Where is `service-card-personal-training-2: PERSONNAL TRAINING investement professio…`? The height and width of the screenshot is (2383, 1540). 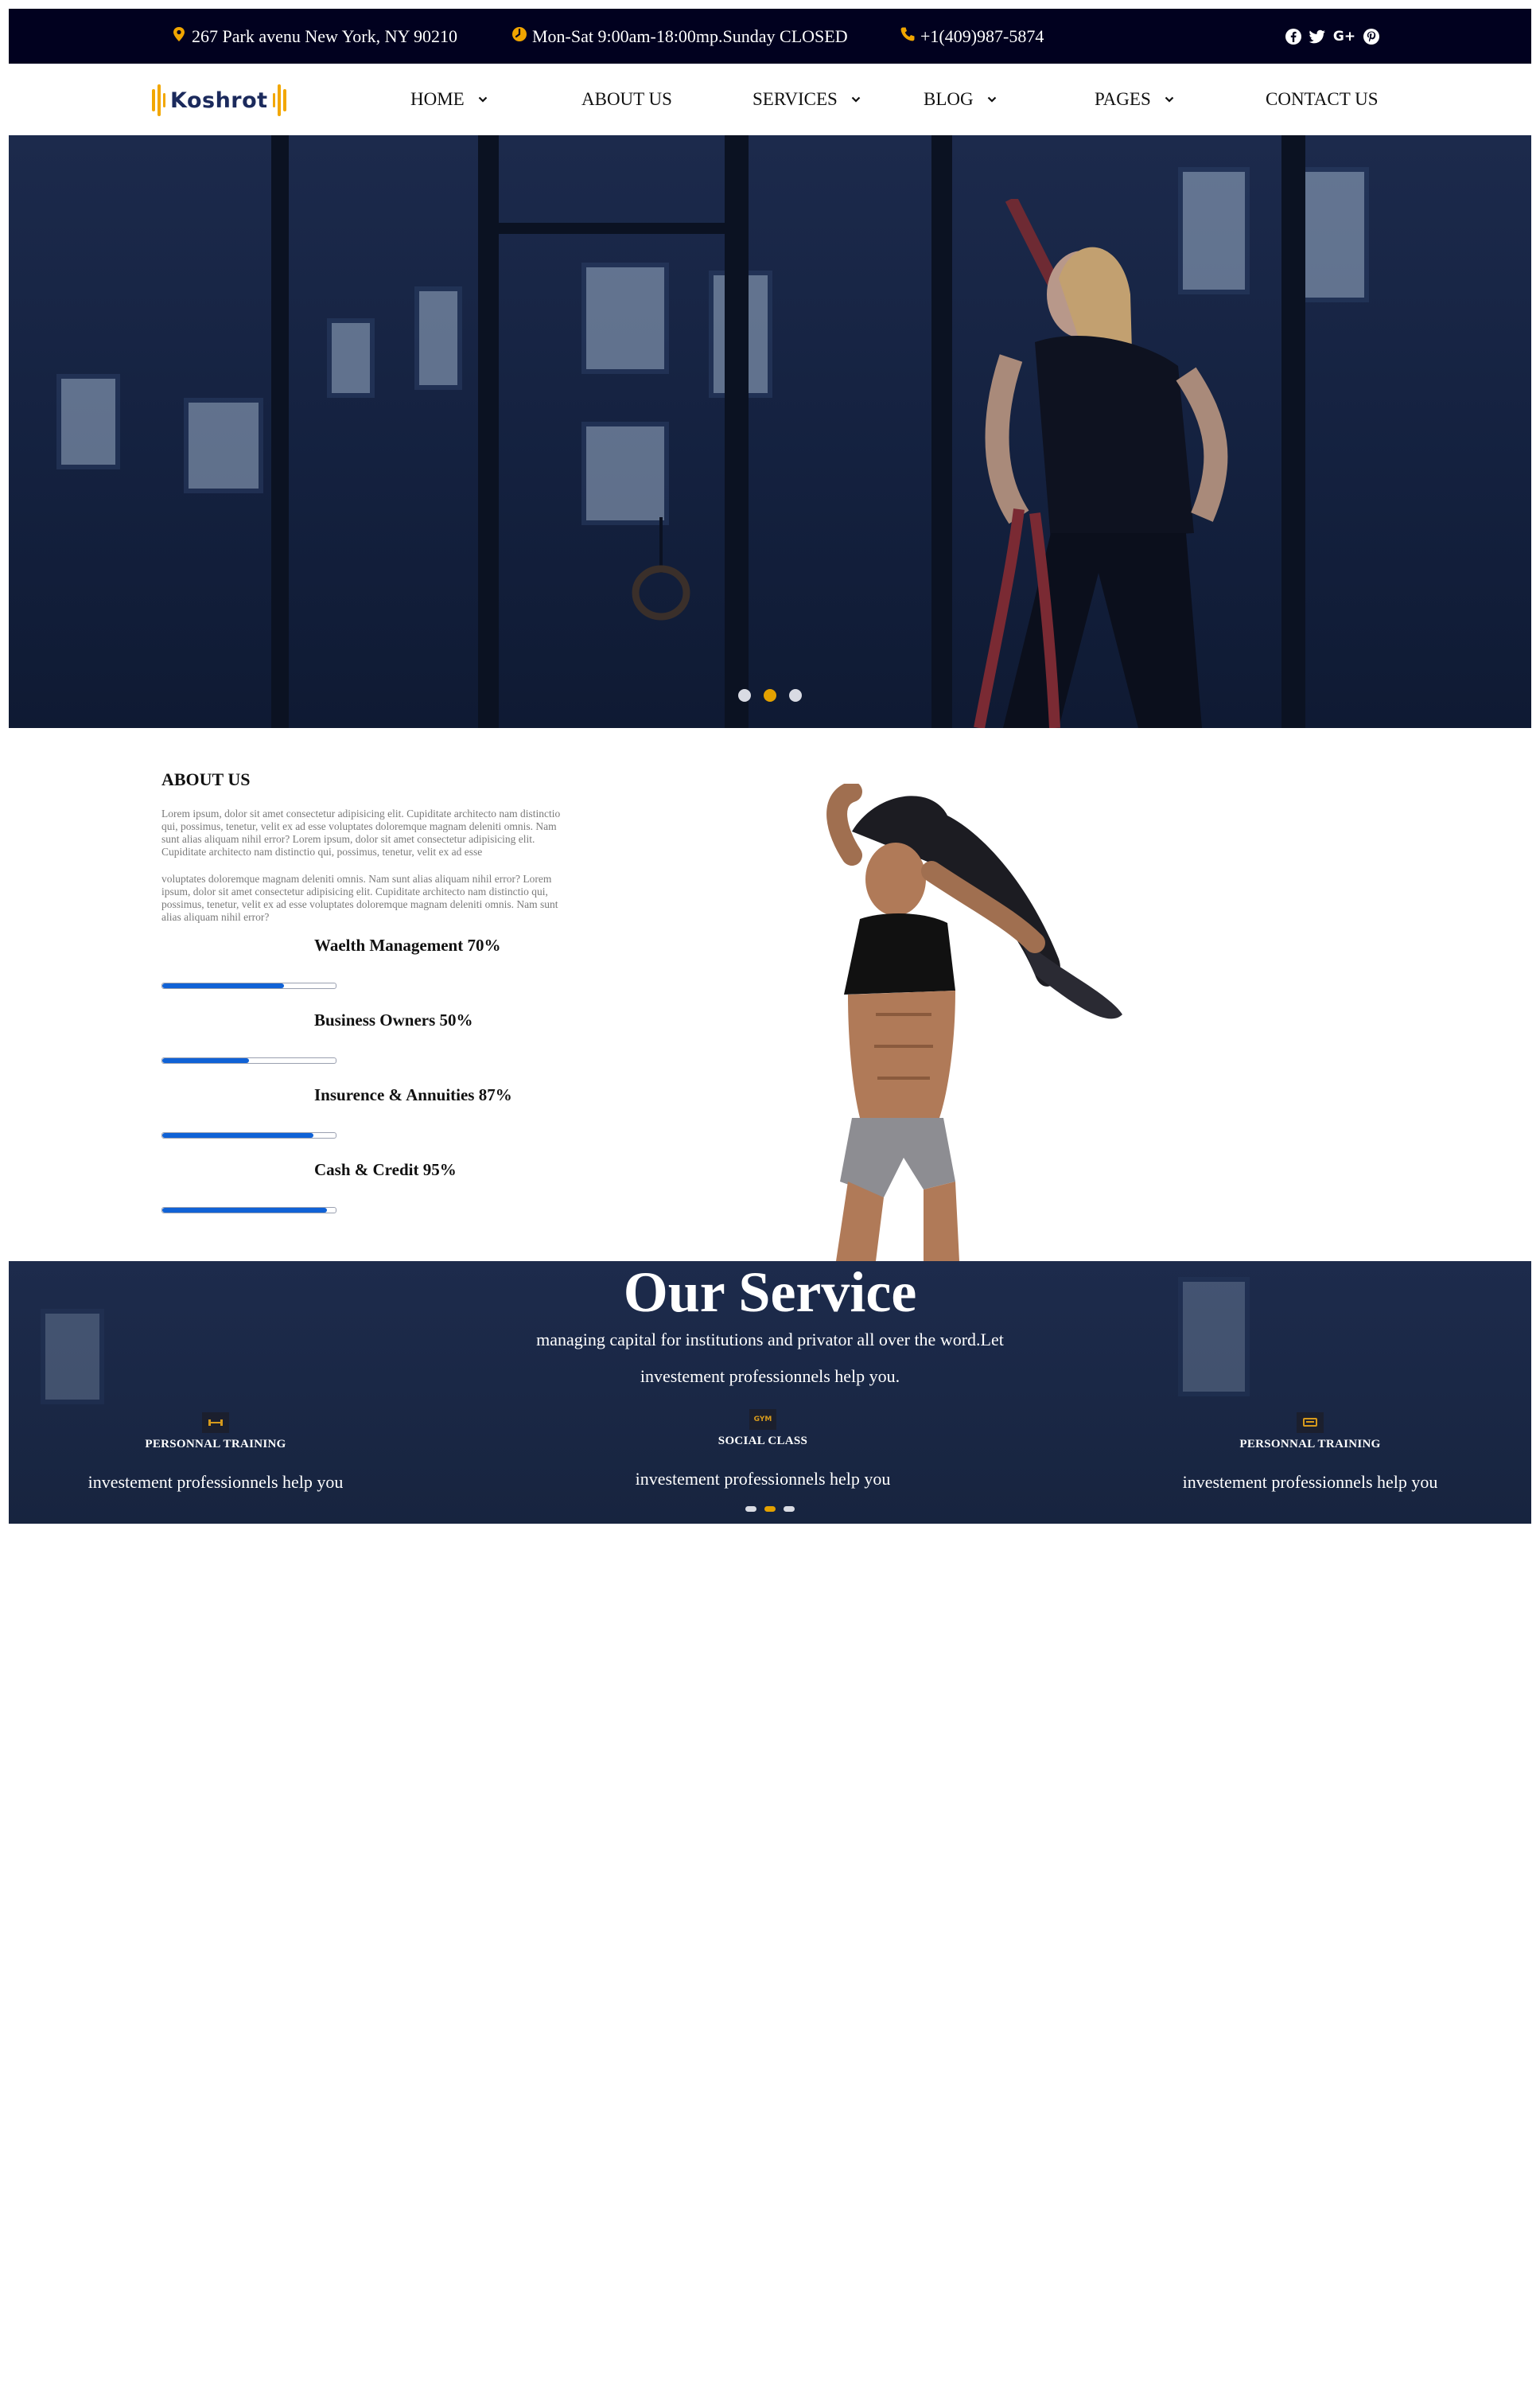 service-card-personal-training-2: PERSONNAL TRAINING investement professio… is located at coordinates (1310, 1452).